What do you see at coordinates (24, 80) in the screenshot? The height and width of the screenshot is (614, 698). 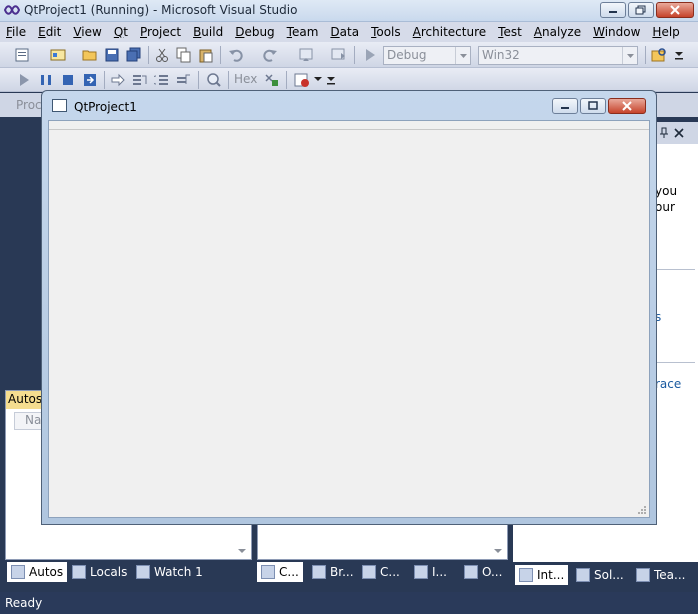 I see `continue-icon` at bounding box center [24, 80].